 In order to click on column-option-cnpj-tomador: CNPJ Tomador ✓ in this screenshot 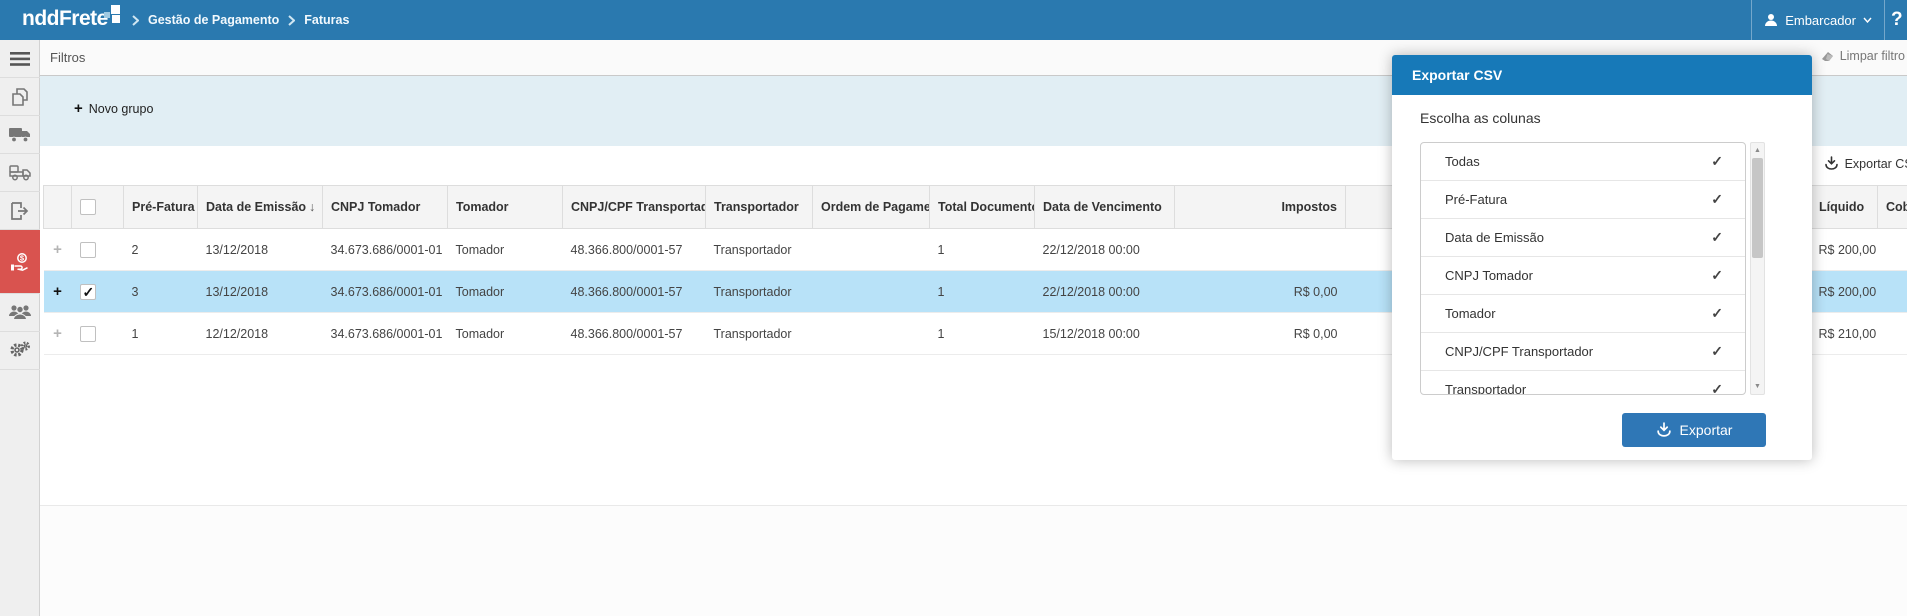, I will do `click(1583, 276)`.